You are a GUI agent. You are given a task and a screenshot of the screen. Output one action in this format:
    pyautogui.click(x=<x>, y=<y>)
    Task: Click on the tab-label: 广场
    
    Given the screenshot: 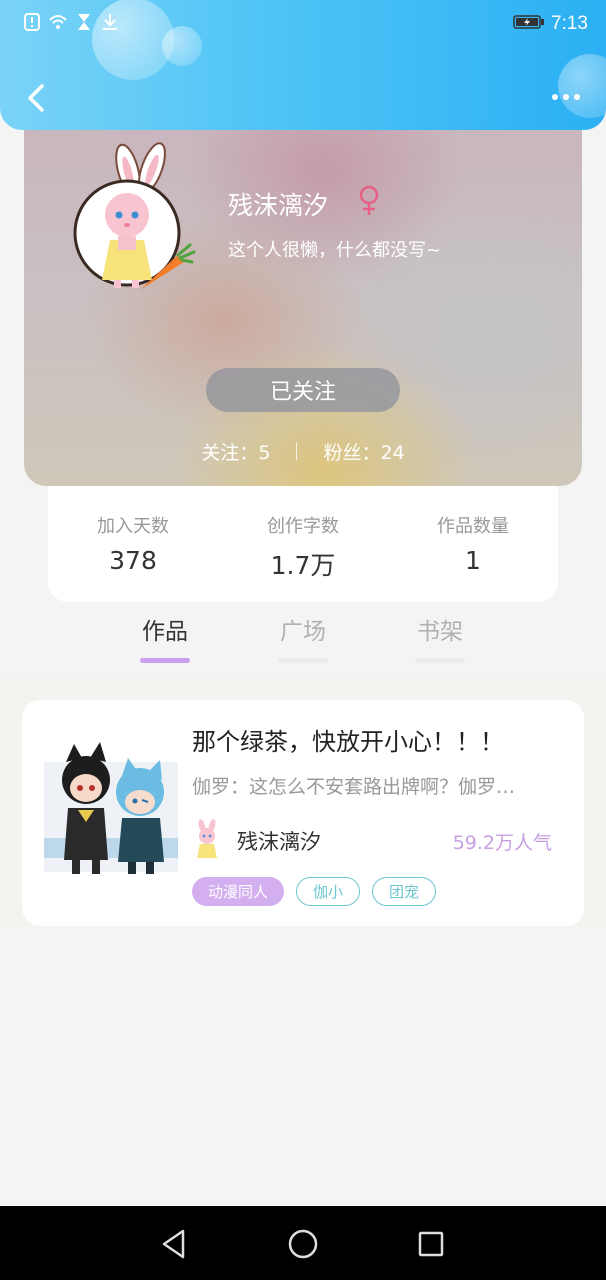 What is the action you would take?
    pyautogui.click(x=303, y=632)
    